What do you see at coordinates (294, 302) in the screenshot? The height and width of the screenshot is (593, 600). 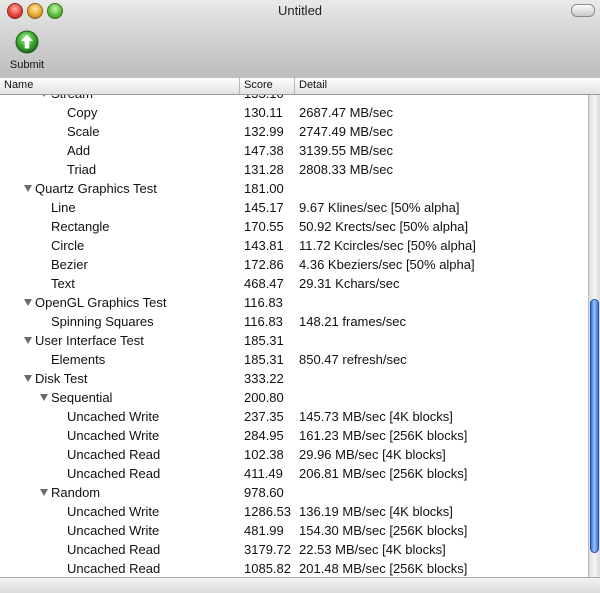 I see `outline-row: OpenGL Graphics Test 116.83` at bounding box center [294, 302].